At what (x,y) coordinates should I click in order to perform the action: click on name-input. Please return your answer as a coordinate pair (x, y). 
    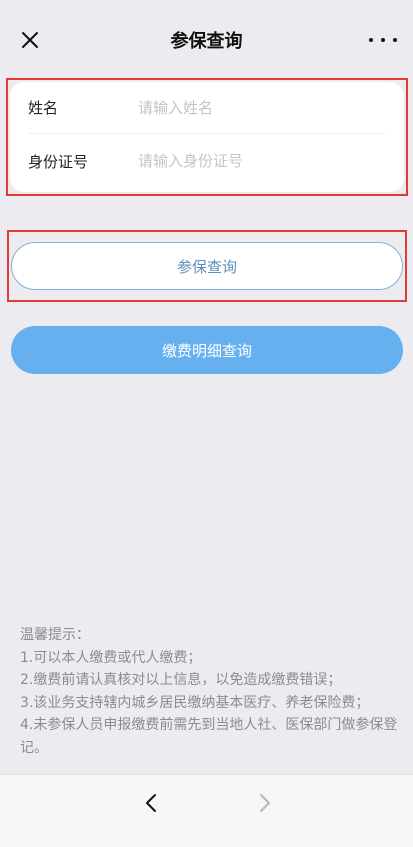
    Looking at the image, I should click on (262, 107).